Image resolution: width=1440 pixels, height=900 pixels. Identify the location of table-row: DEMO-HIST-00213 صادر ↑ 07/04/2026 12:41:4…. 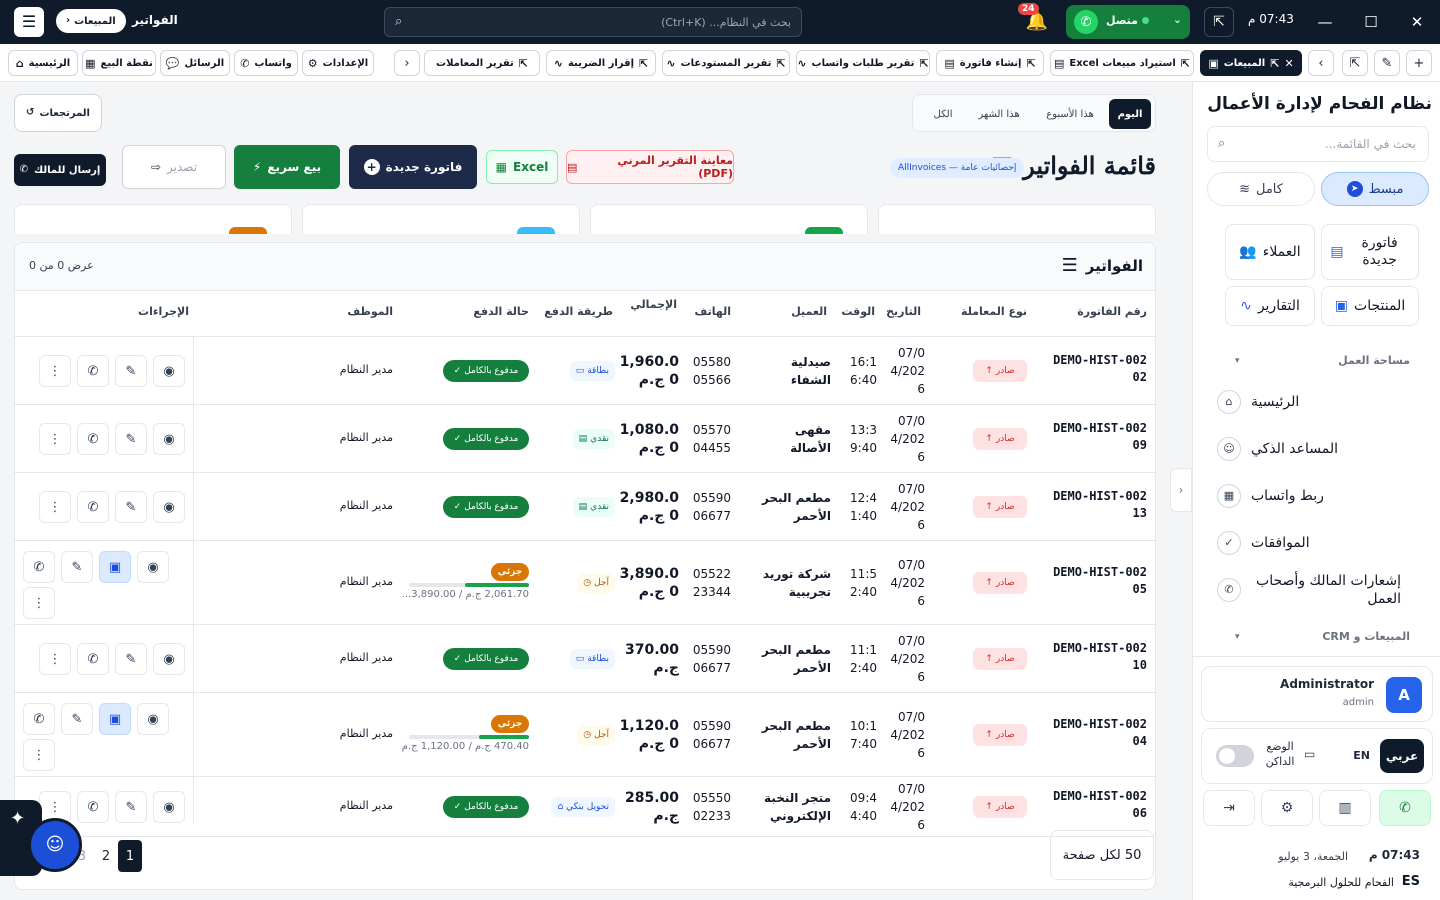
(585, 507).